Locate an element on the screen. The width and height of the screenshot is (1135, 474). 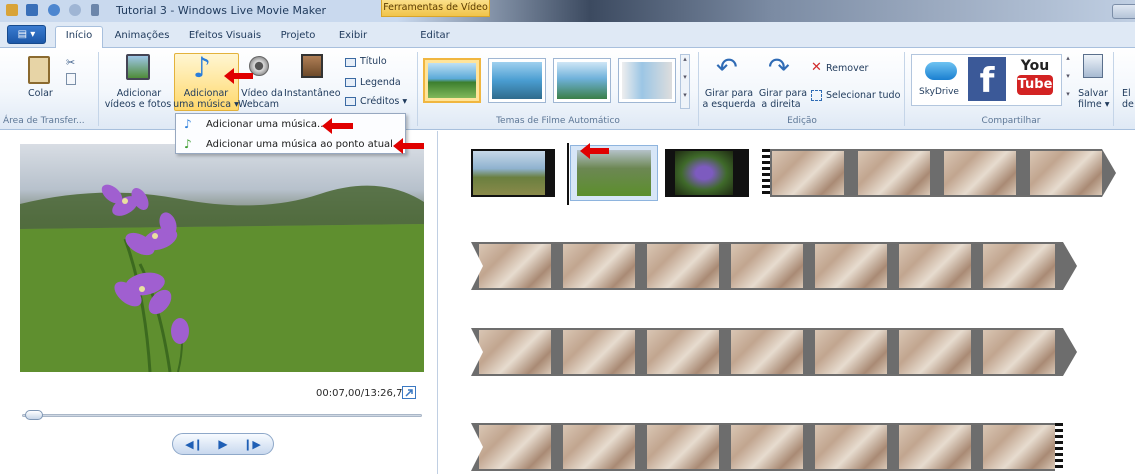
next-group-label-cut-1: El is located at coordinates (1126, 93).